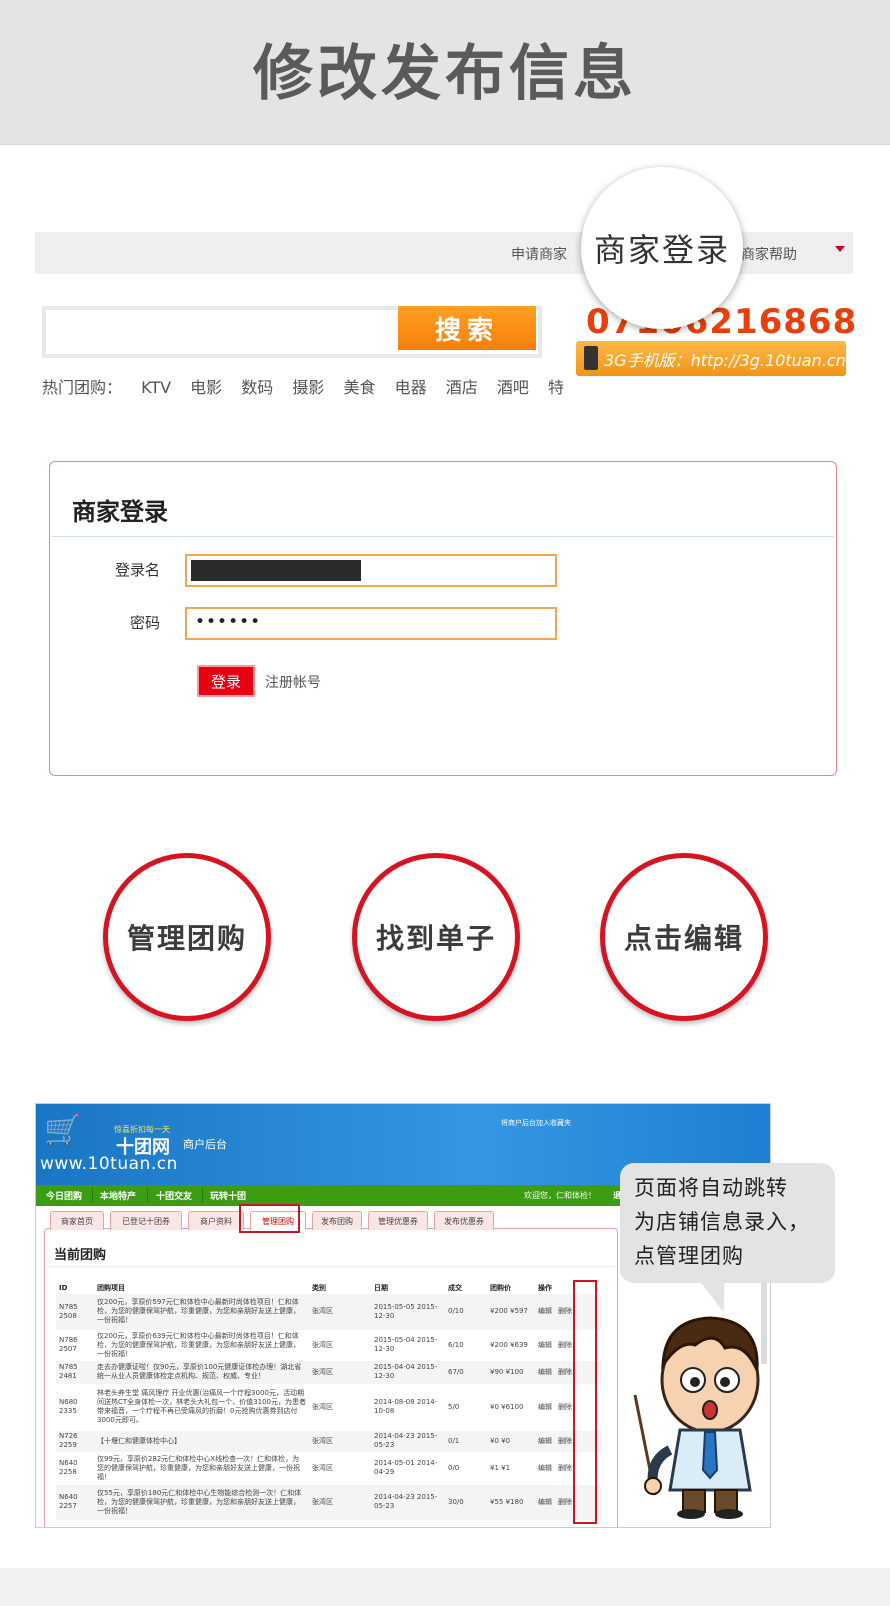  What do you see at coordinates (466, 1441) in the screenshot?
I see `cell-deals: 0/1` at bounding box center [466, 1441].